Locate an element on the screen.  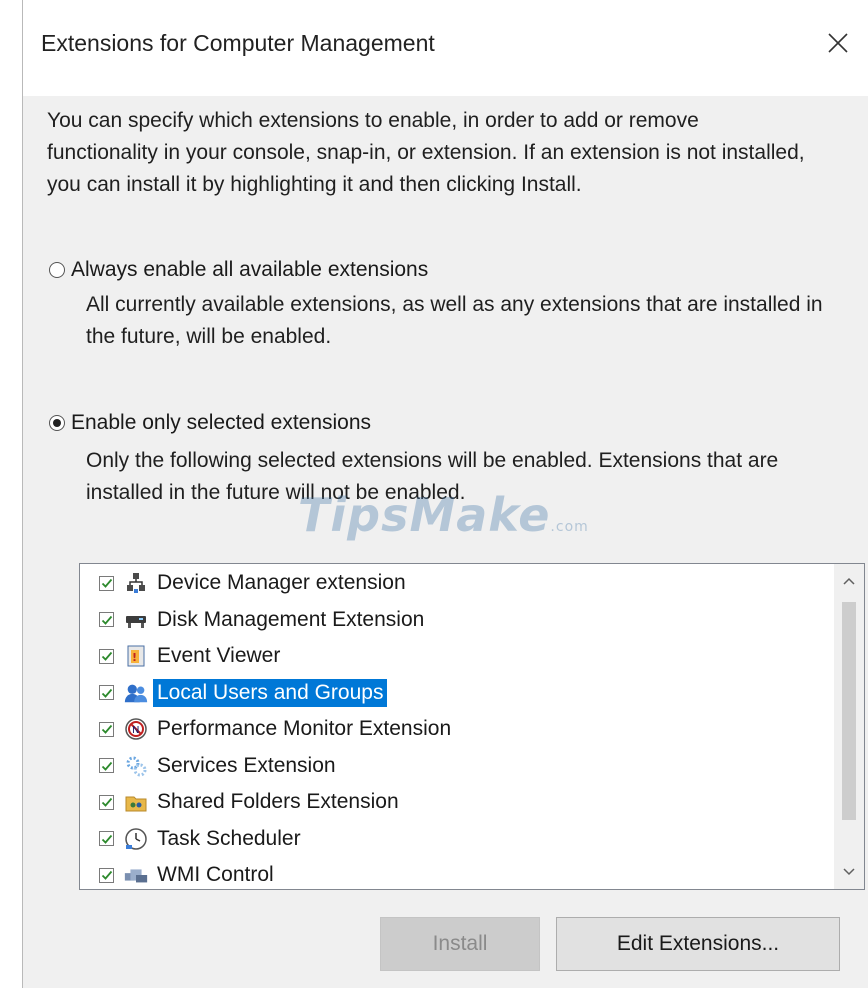
radio-button-unchecked is located at coordinates (57, 270).